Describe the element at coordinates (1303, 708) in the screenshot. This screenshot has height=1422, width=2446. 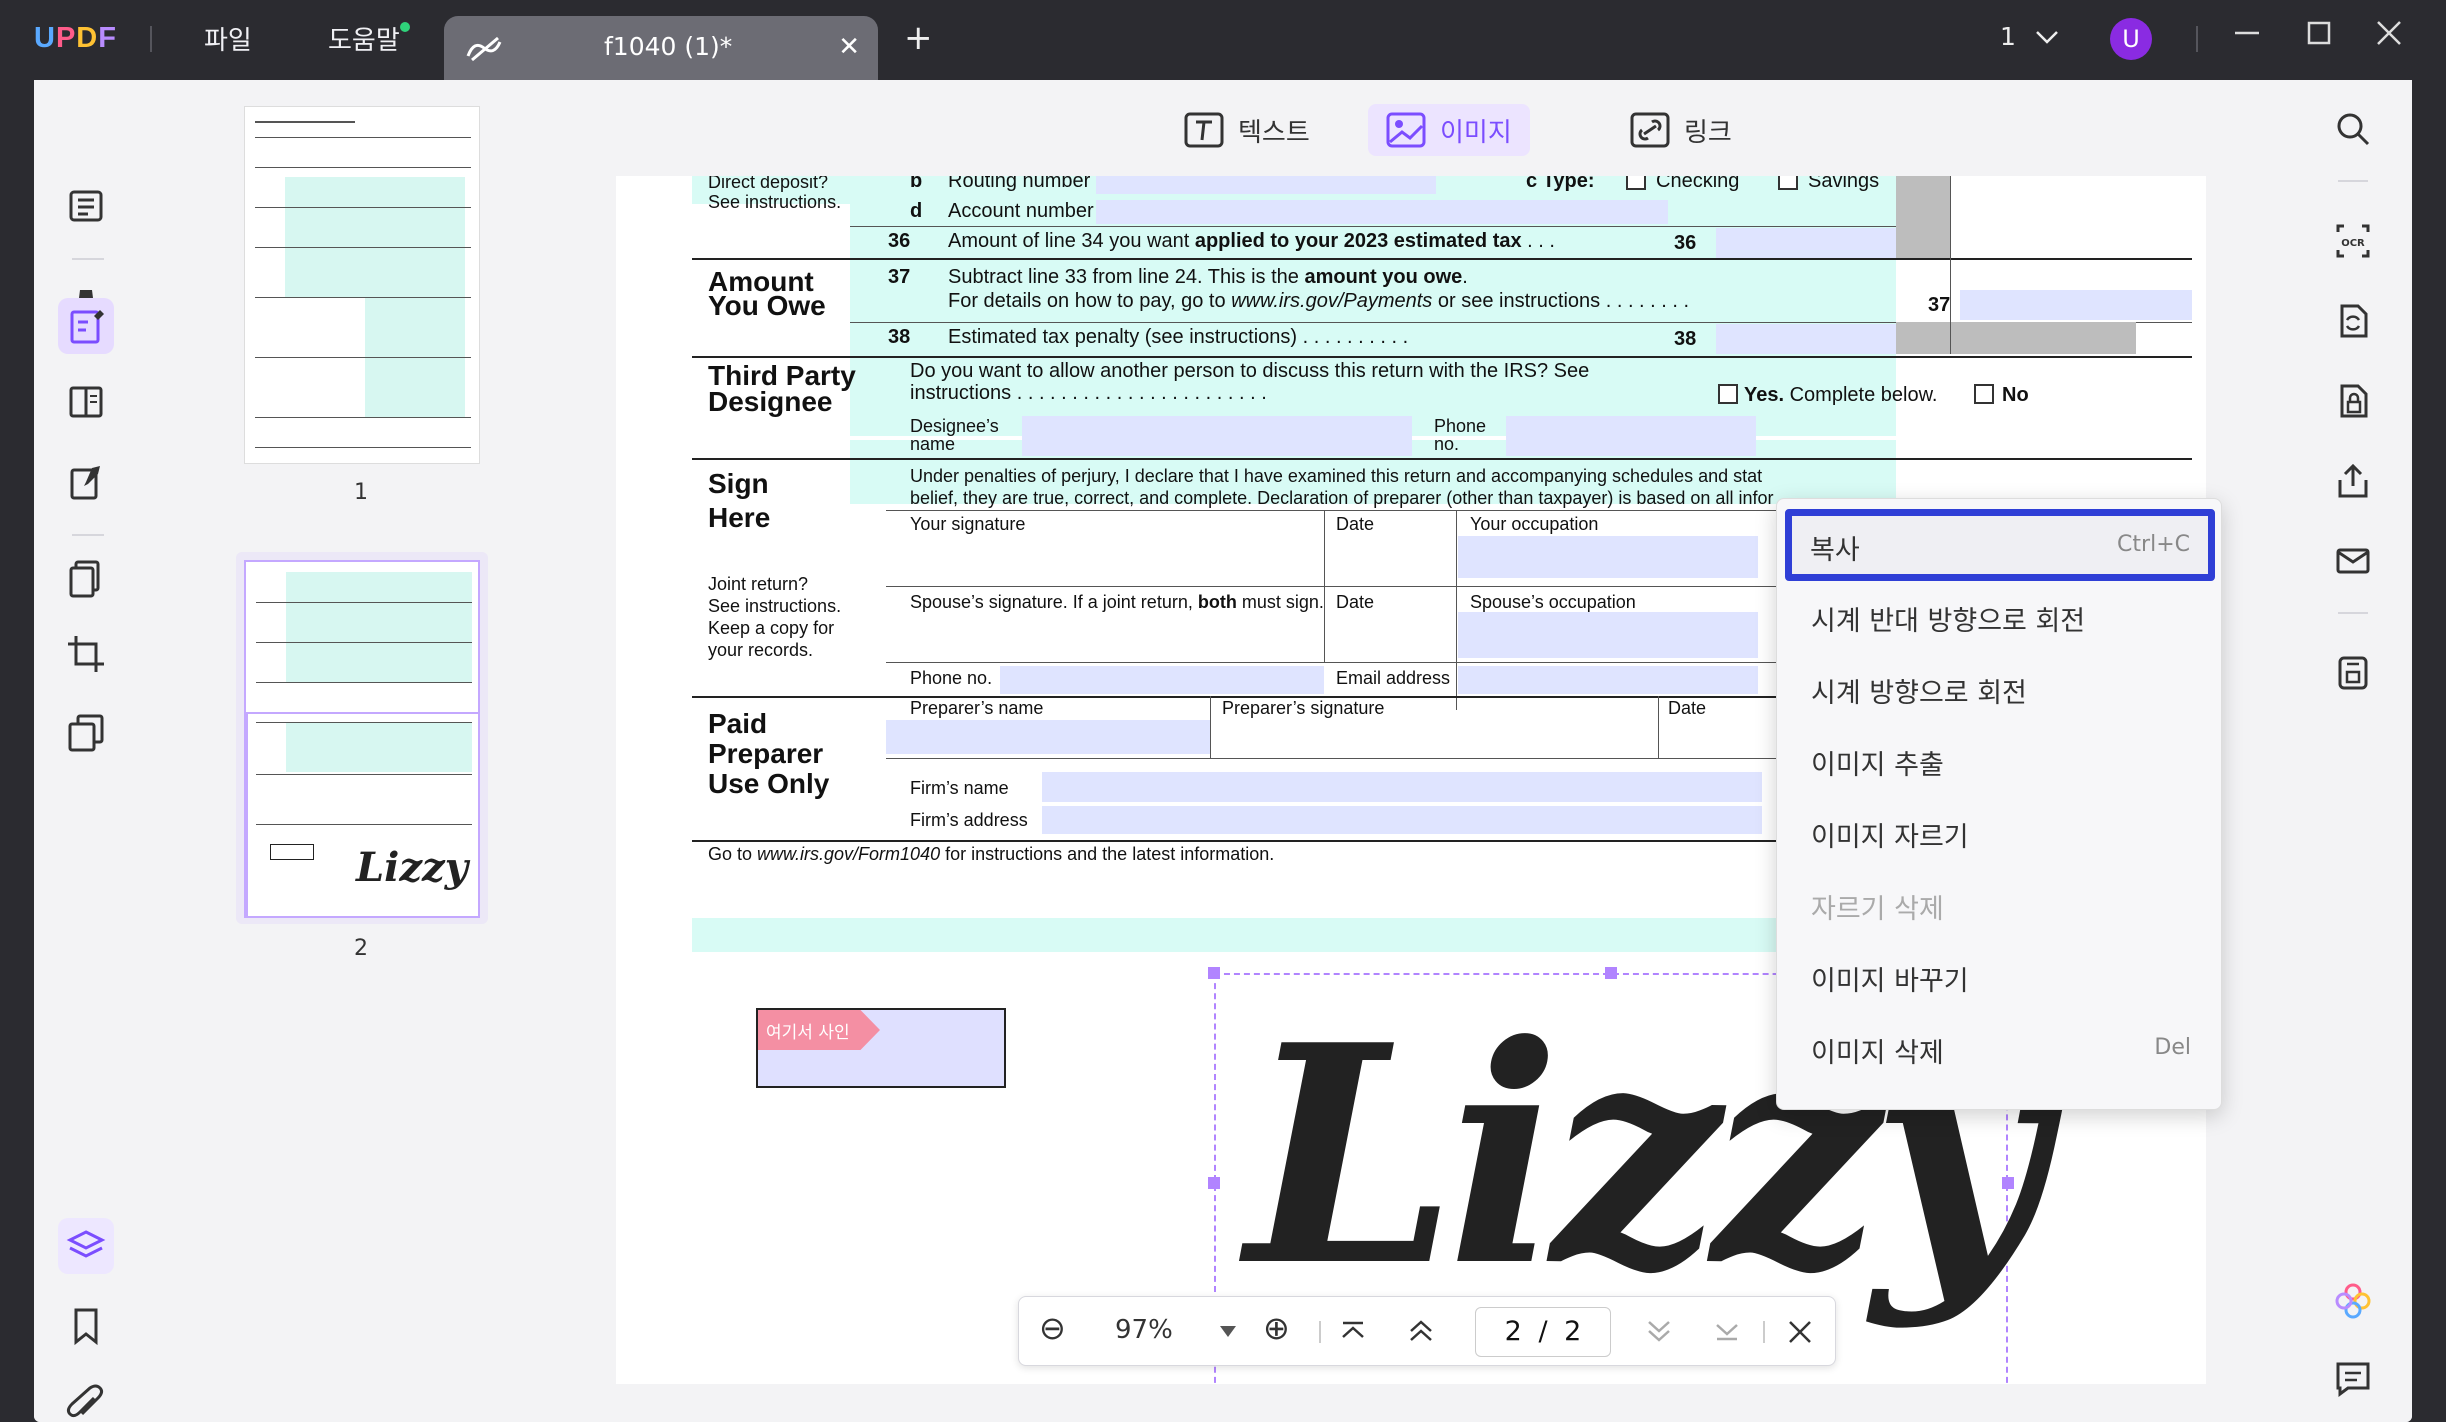
I see `preparer-signature-label: Preparer’s signature` at that location.